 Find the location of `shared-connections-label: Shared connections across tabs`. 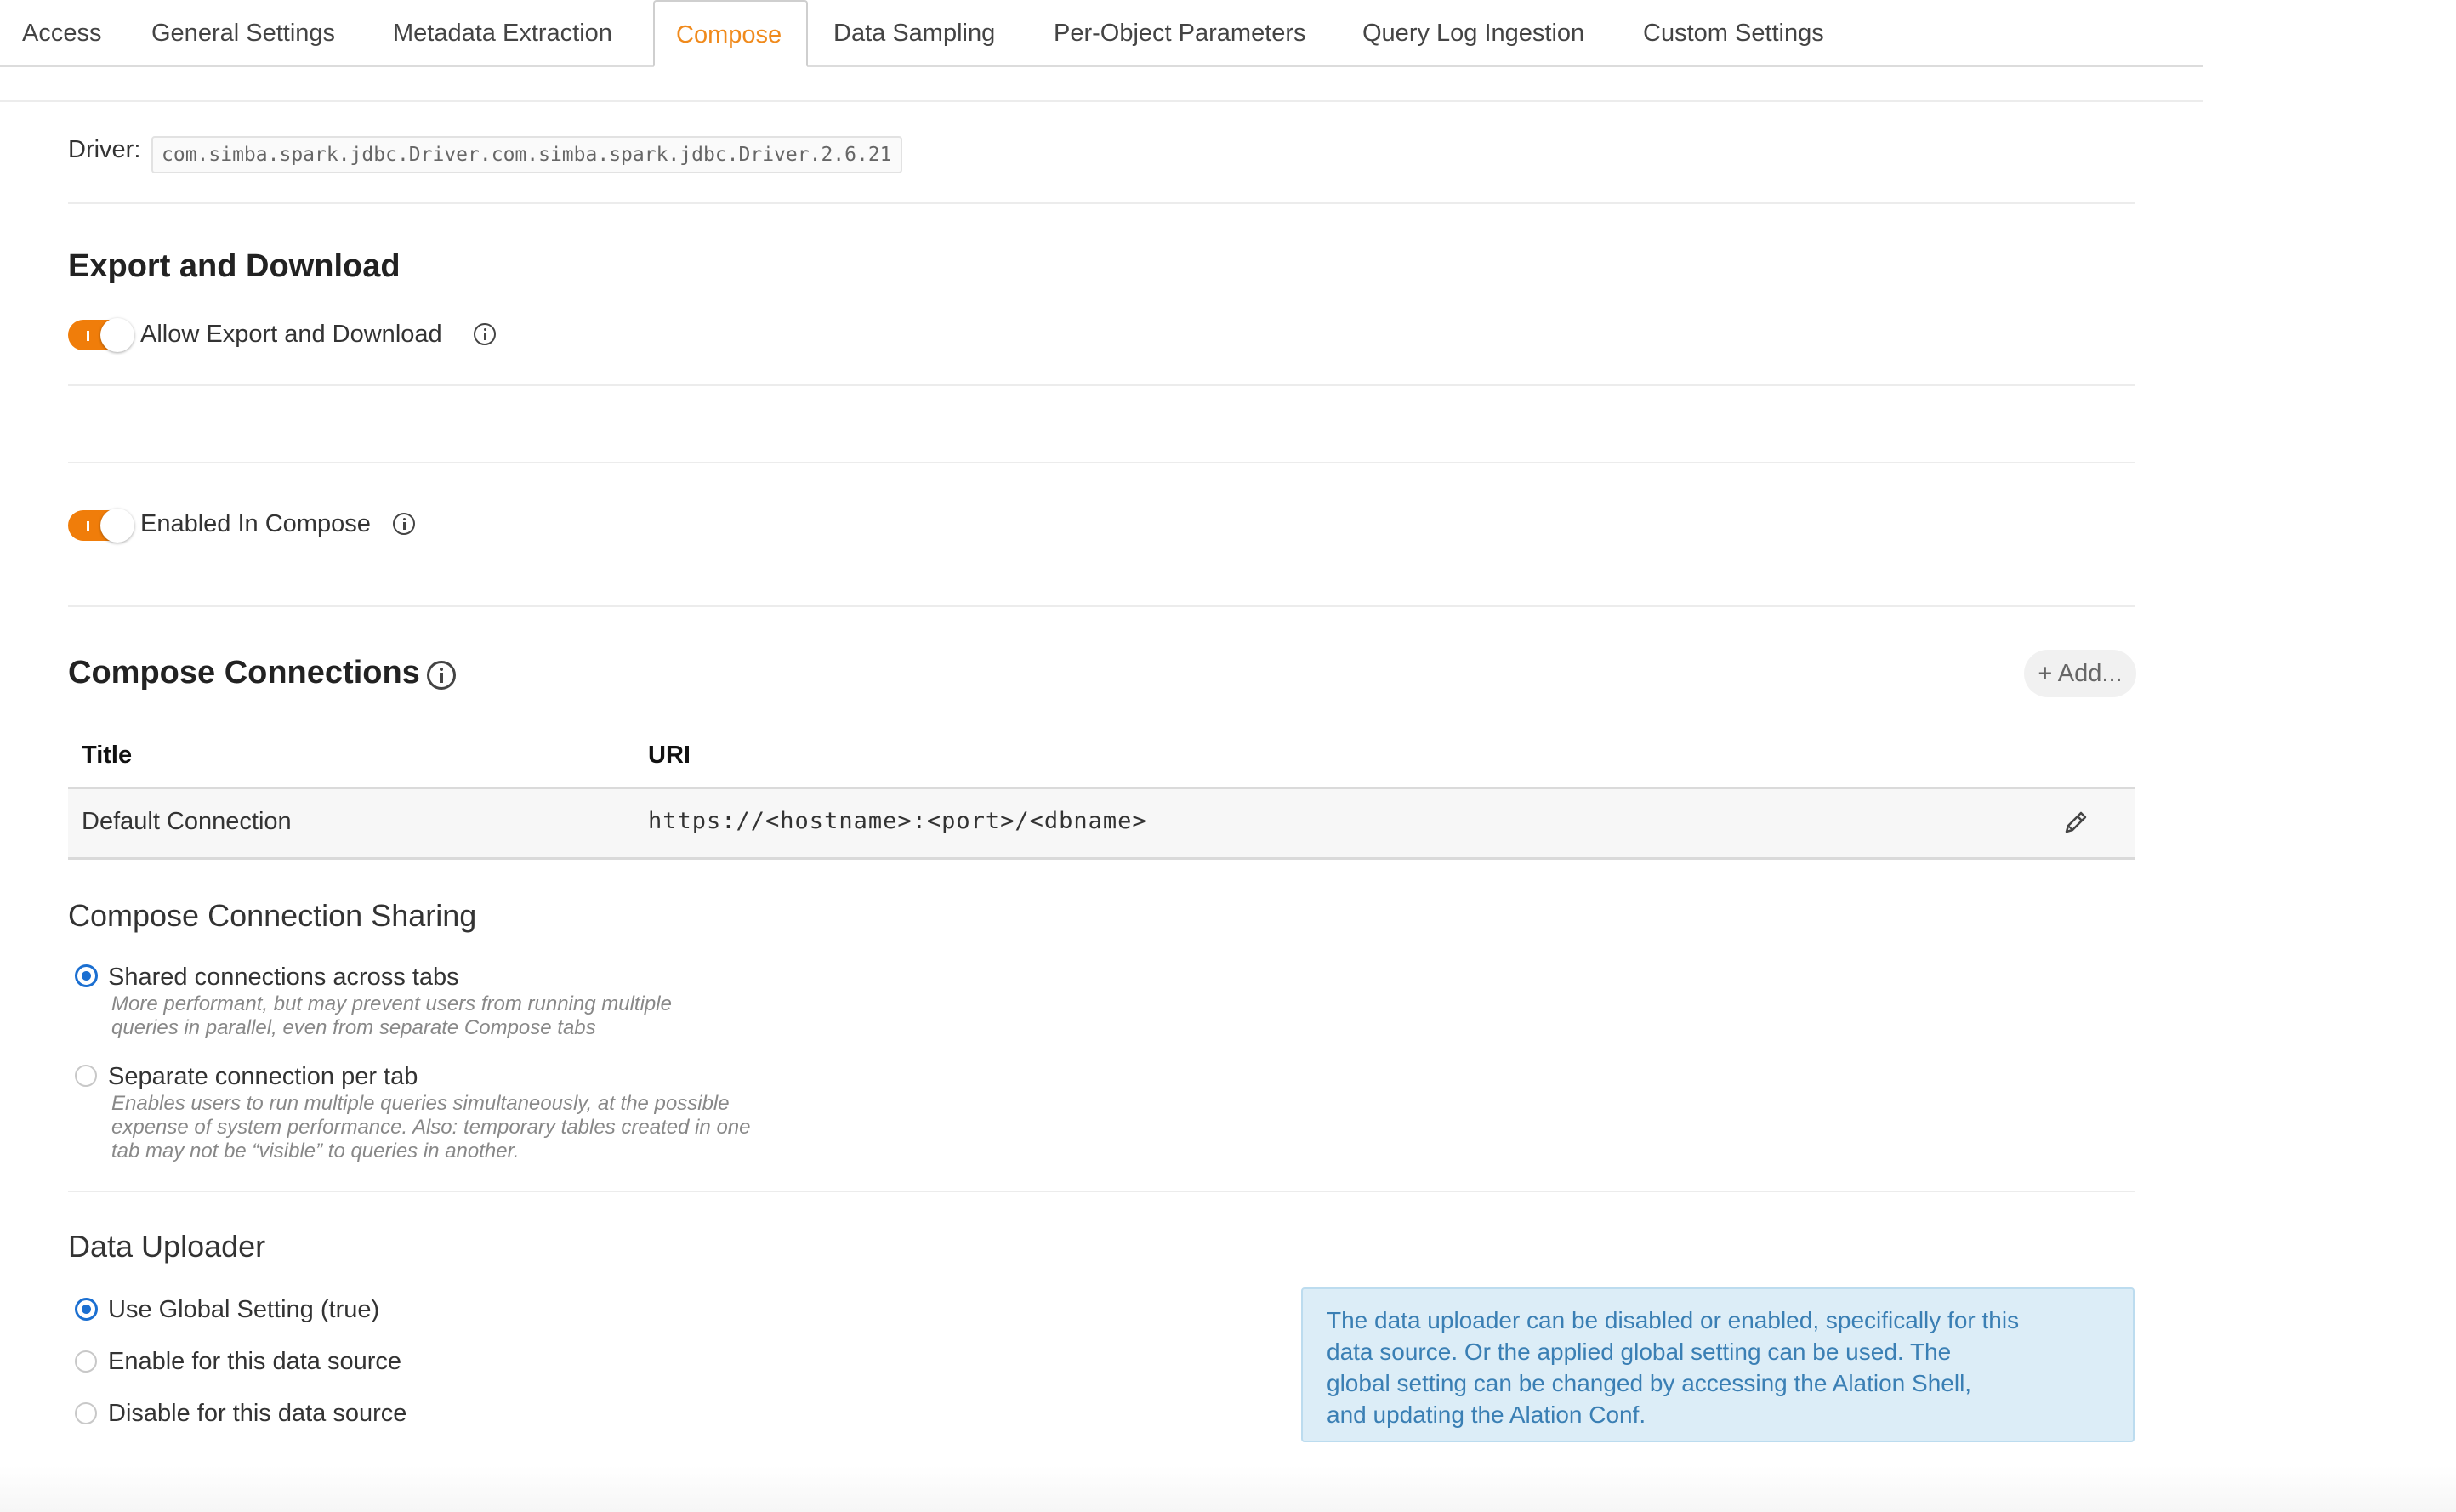

shared-connections-label: Shared connections across tabs is located at coordinates (283, 977).